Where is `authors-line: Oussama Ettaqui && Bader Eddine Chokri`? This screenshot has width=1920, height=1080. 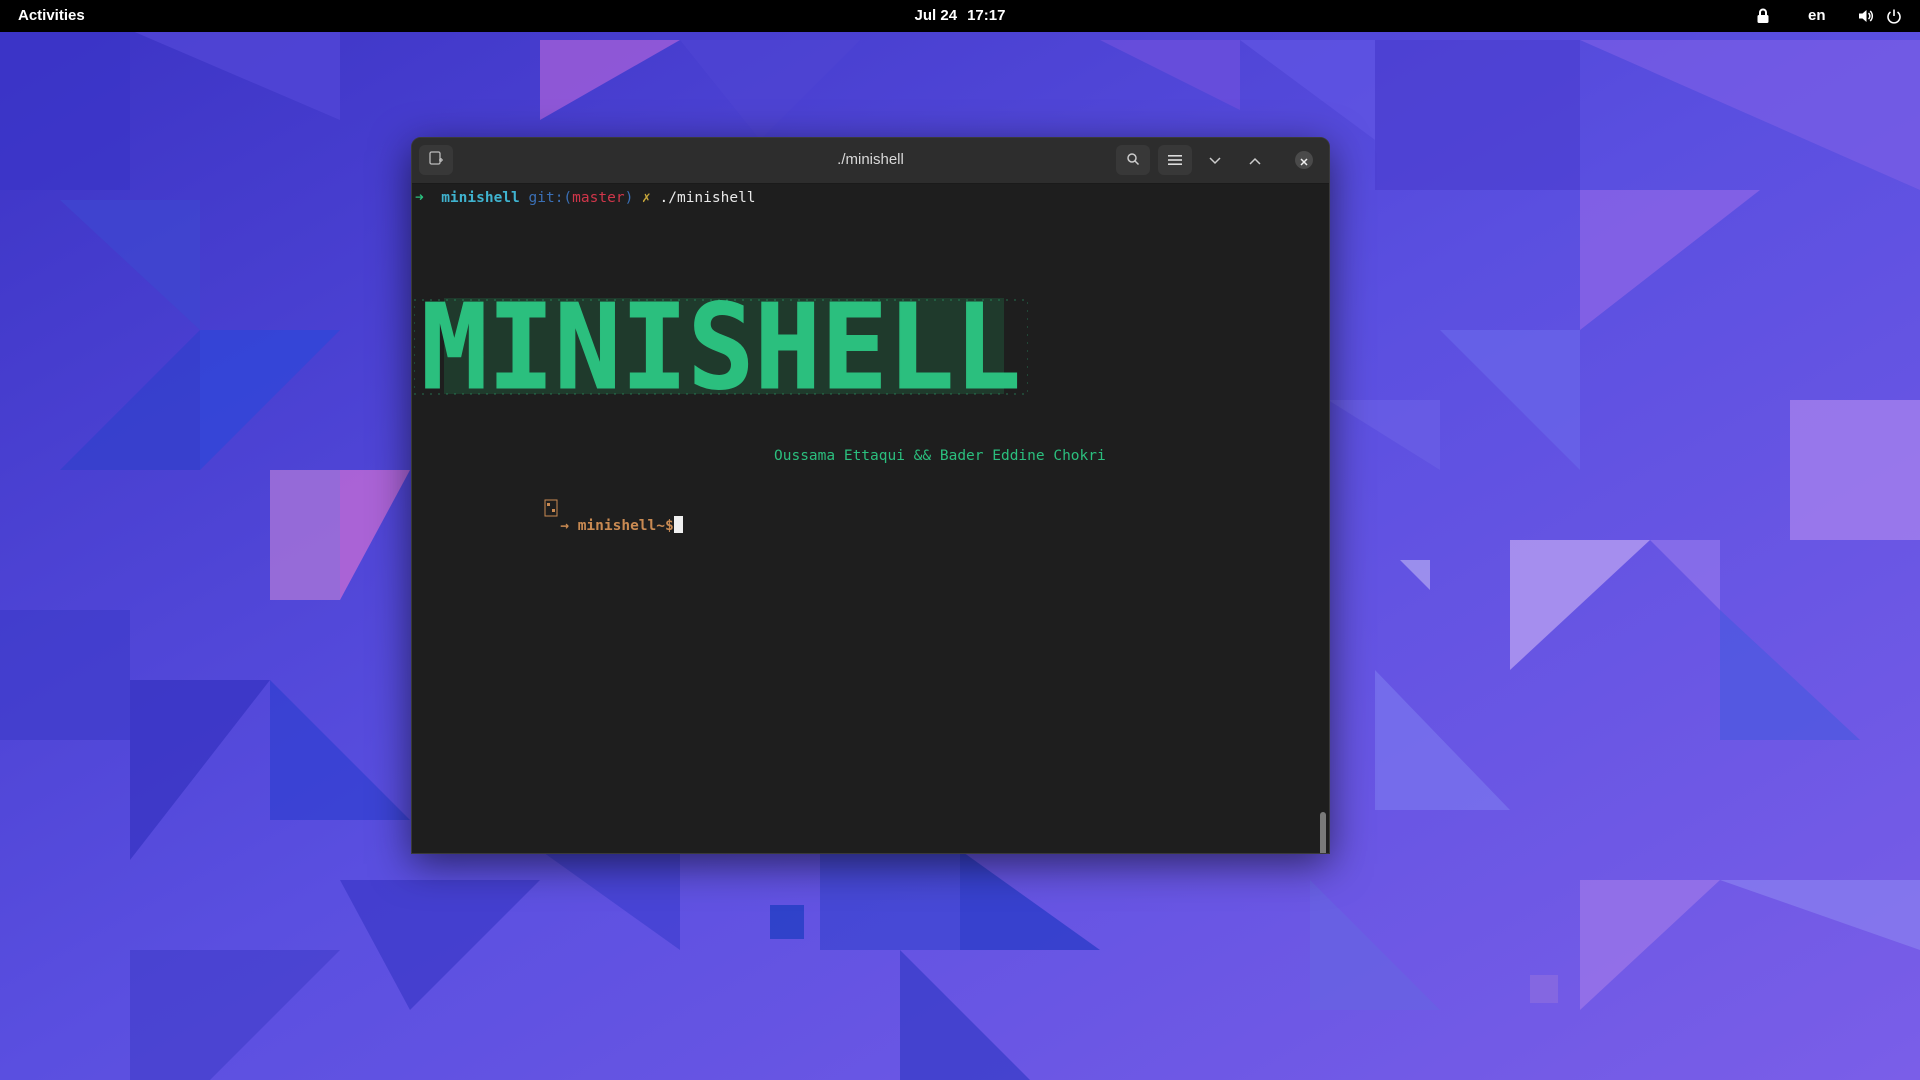
authors-line: Oussama Ettaqui && Bader Eddine Chokri is located at coordinates (940, 456).